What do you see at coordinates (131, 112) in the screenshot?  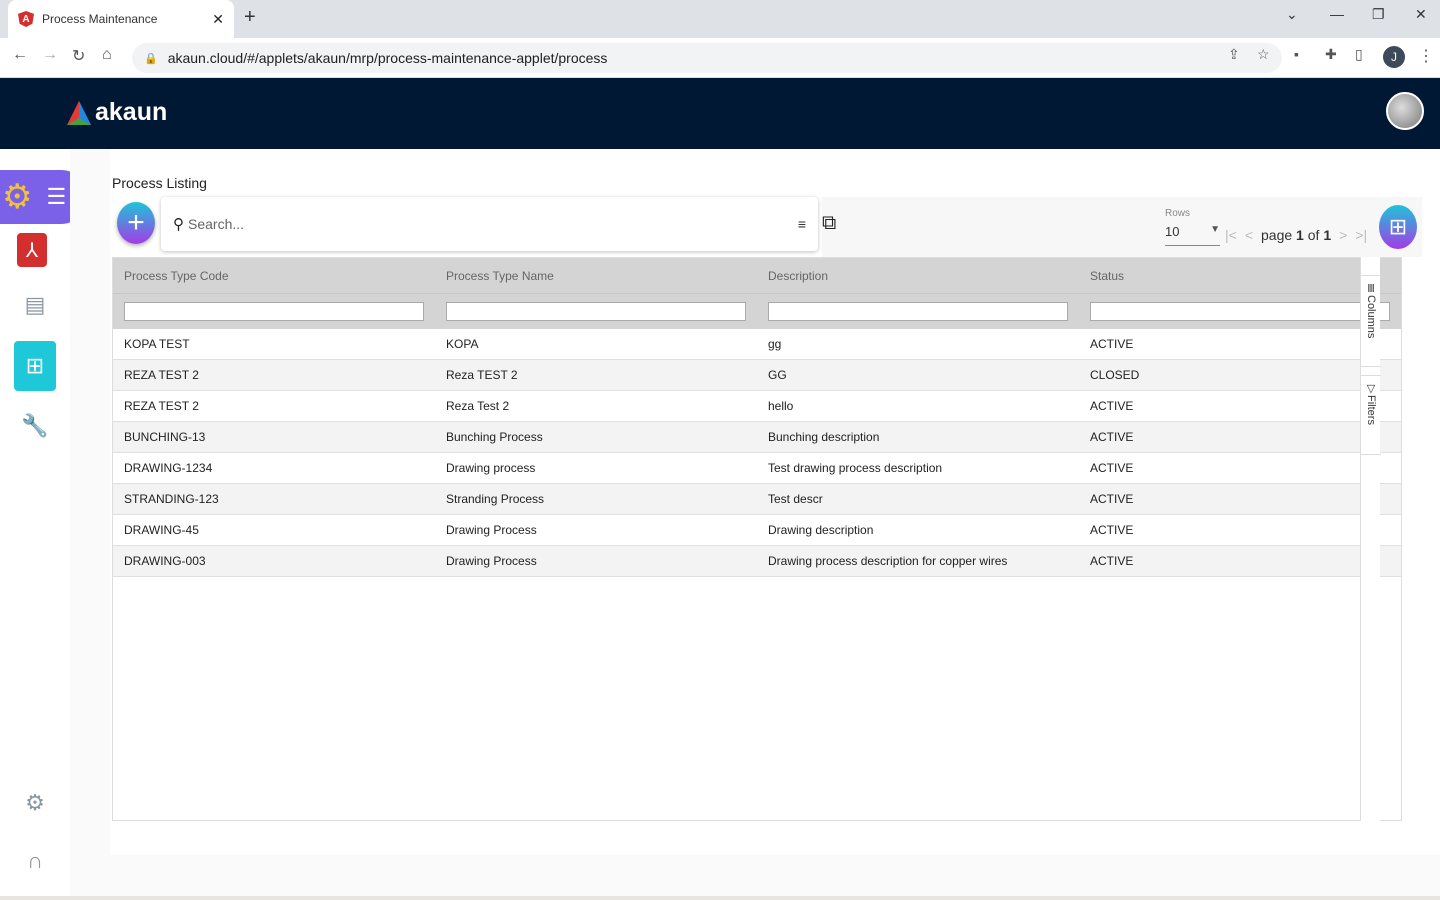 I see `logo-text: akaun` at bounding box center [131, 112].